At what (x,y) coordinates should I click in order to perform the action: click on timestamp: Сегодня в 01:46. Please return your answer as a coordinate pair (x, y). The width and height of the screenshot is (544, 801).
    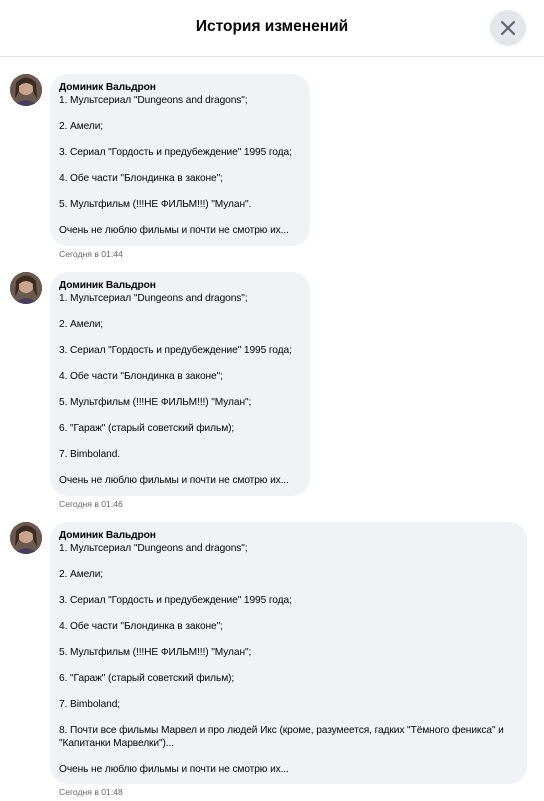
    Looking at the image, I should click on (91, 504).